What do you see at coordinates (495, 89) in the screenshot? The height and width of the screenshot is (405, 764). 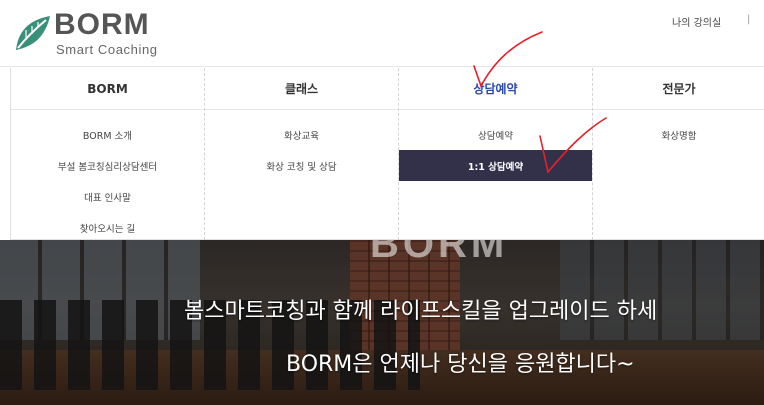 I see `menu-header-reservation: 상담예약` at bounding box center [495, 89].